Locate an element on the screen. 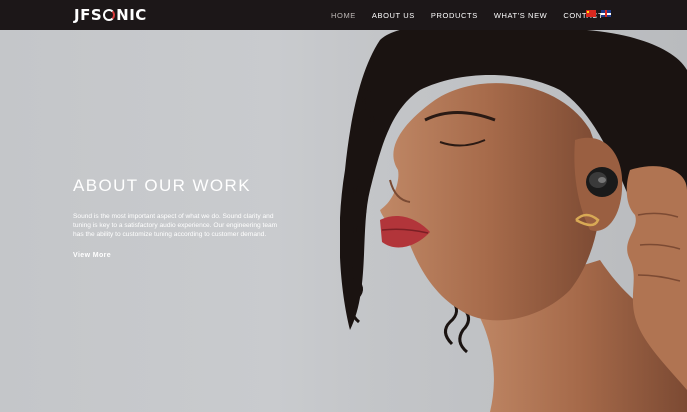 This screenshot has width=687, height=412. view-more-link: View More is located at coordinates (92, 255).